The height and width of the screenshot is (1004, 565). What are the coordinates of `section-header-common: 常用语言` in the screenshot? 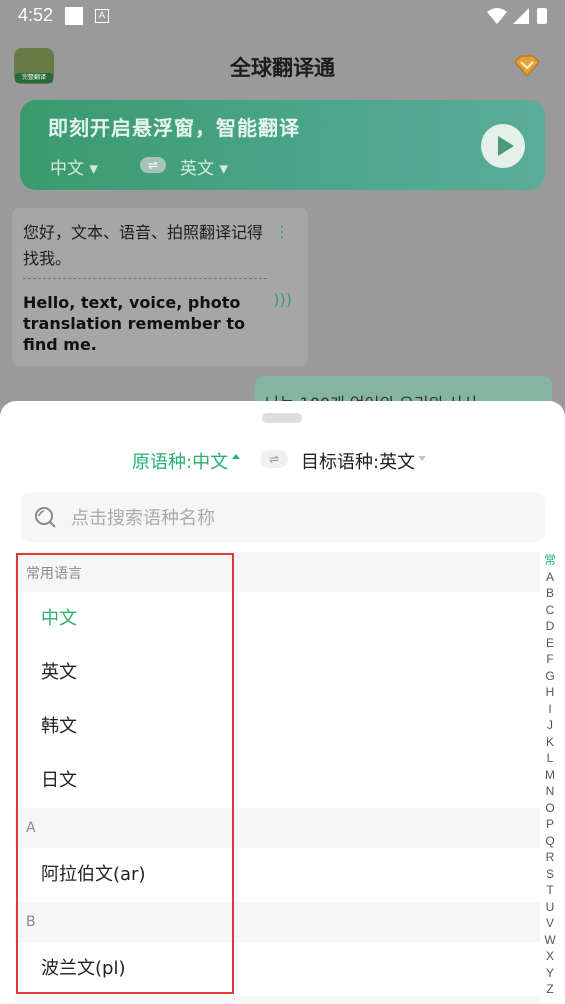 It's located at (277, 572).